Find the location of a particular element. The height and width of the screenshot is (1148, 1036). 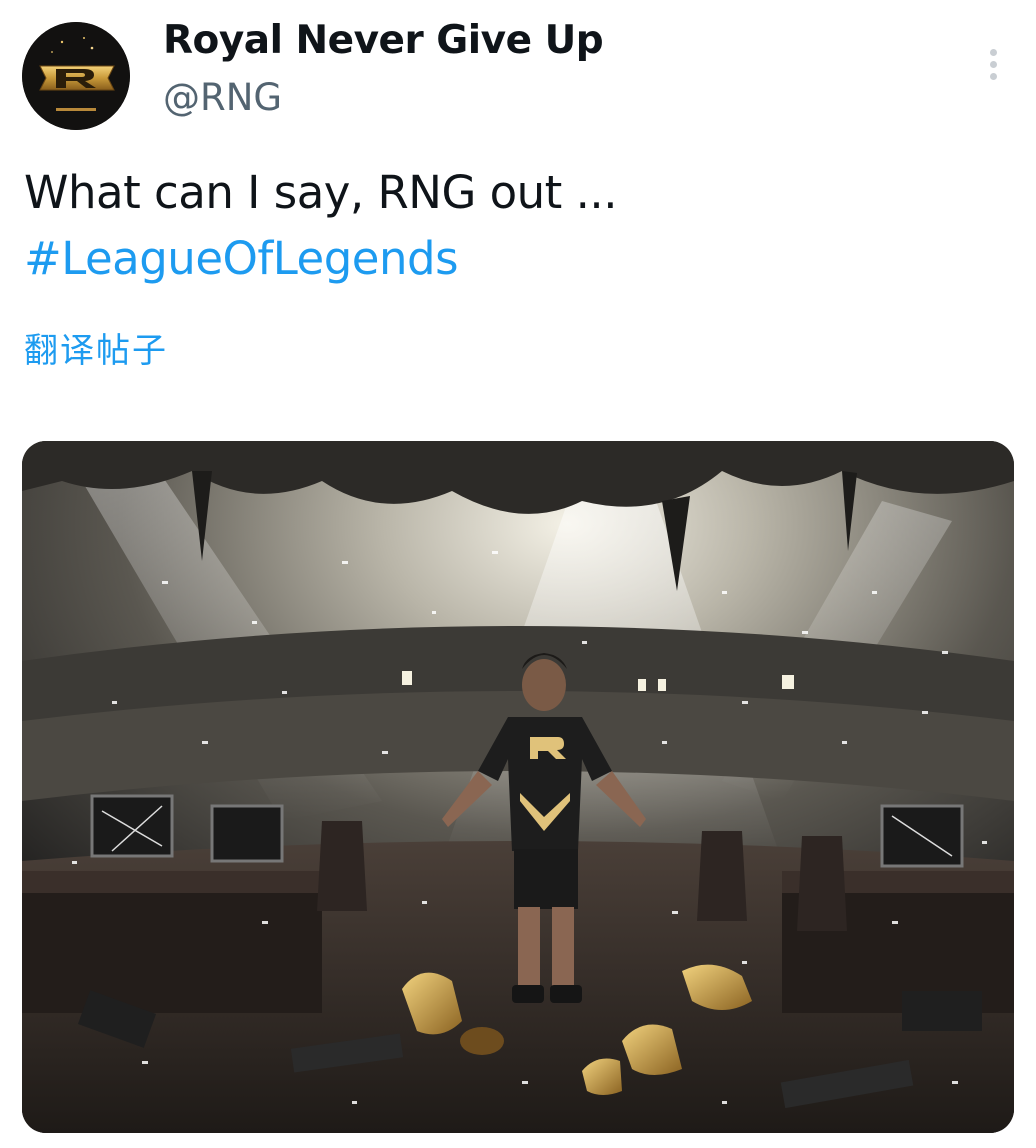

translate-post-link: 翻译帖子 is located at coordinates (96, 347).